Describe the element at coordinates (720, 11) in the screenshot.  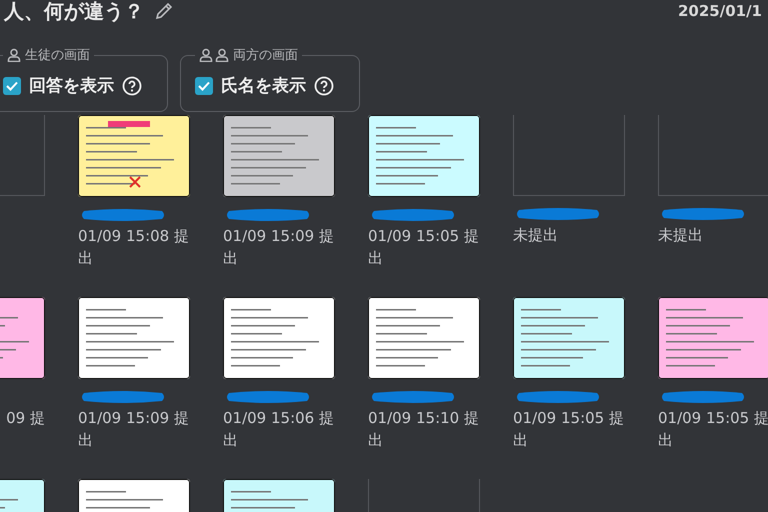
I see `date-text: 2025/01/1` at that location.